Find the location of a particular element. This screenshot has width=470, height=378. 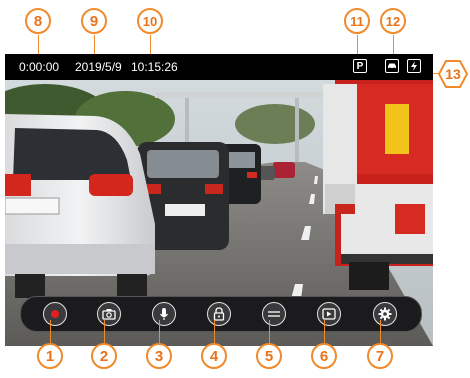

record-button is located at coordinates (55, 314).